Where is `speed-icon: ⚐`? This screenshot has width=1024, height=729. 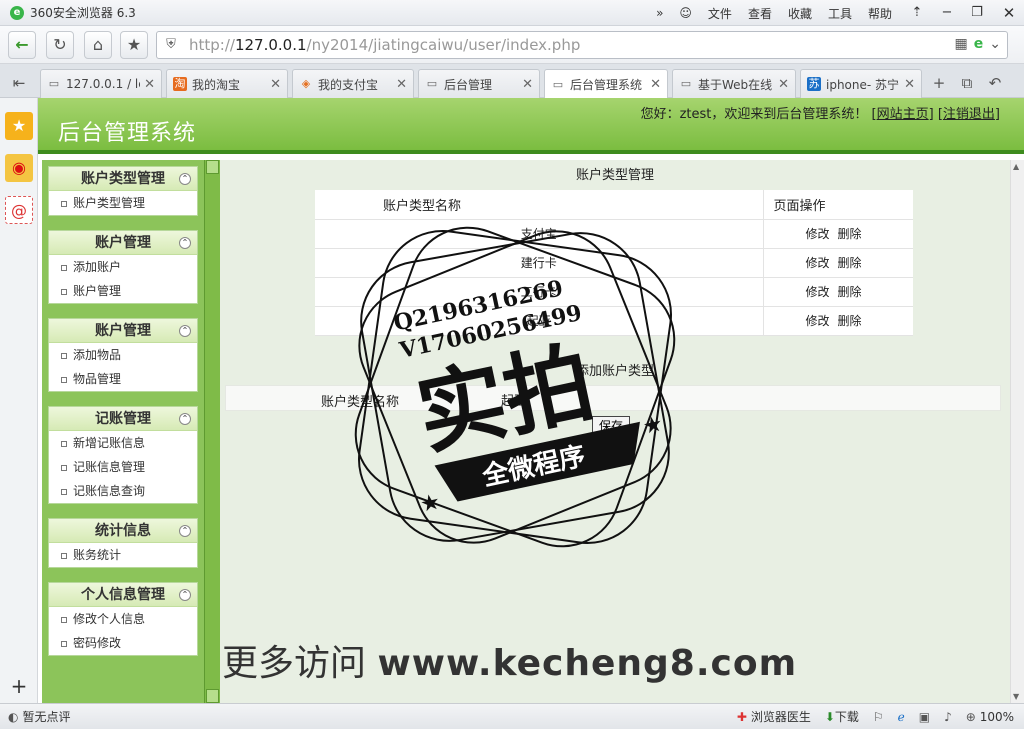 speed-icon: ⚐ is located at coordinates (878, 717).